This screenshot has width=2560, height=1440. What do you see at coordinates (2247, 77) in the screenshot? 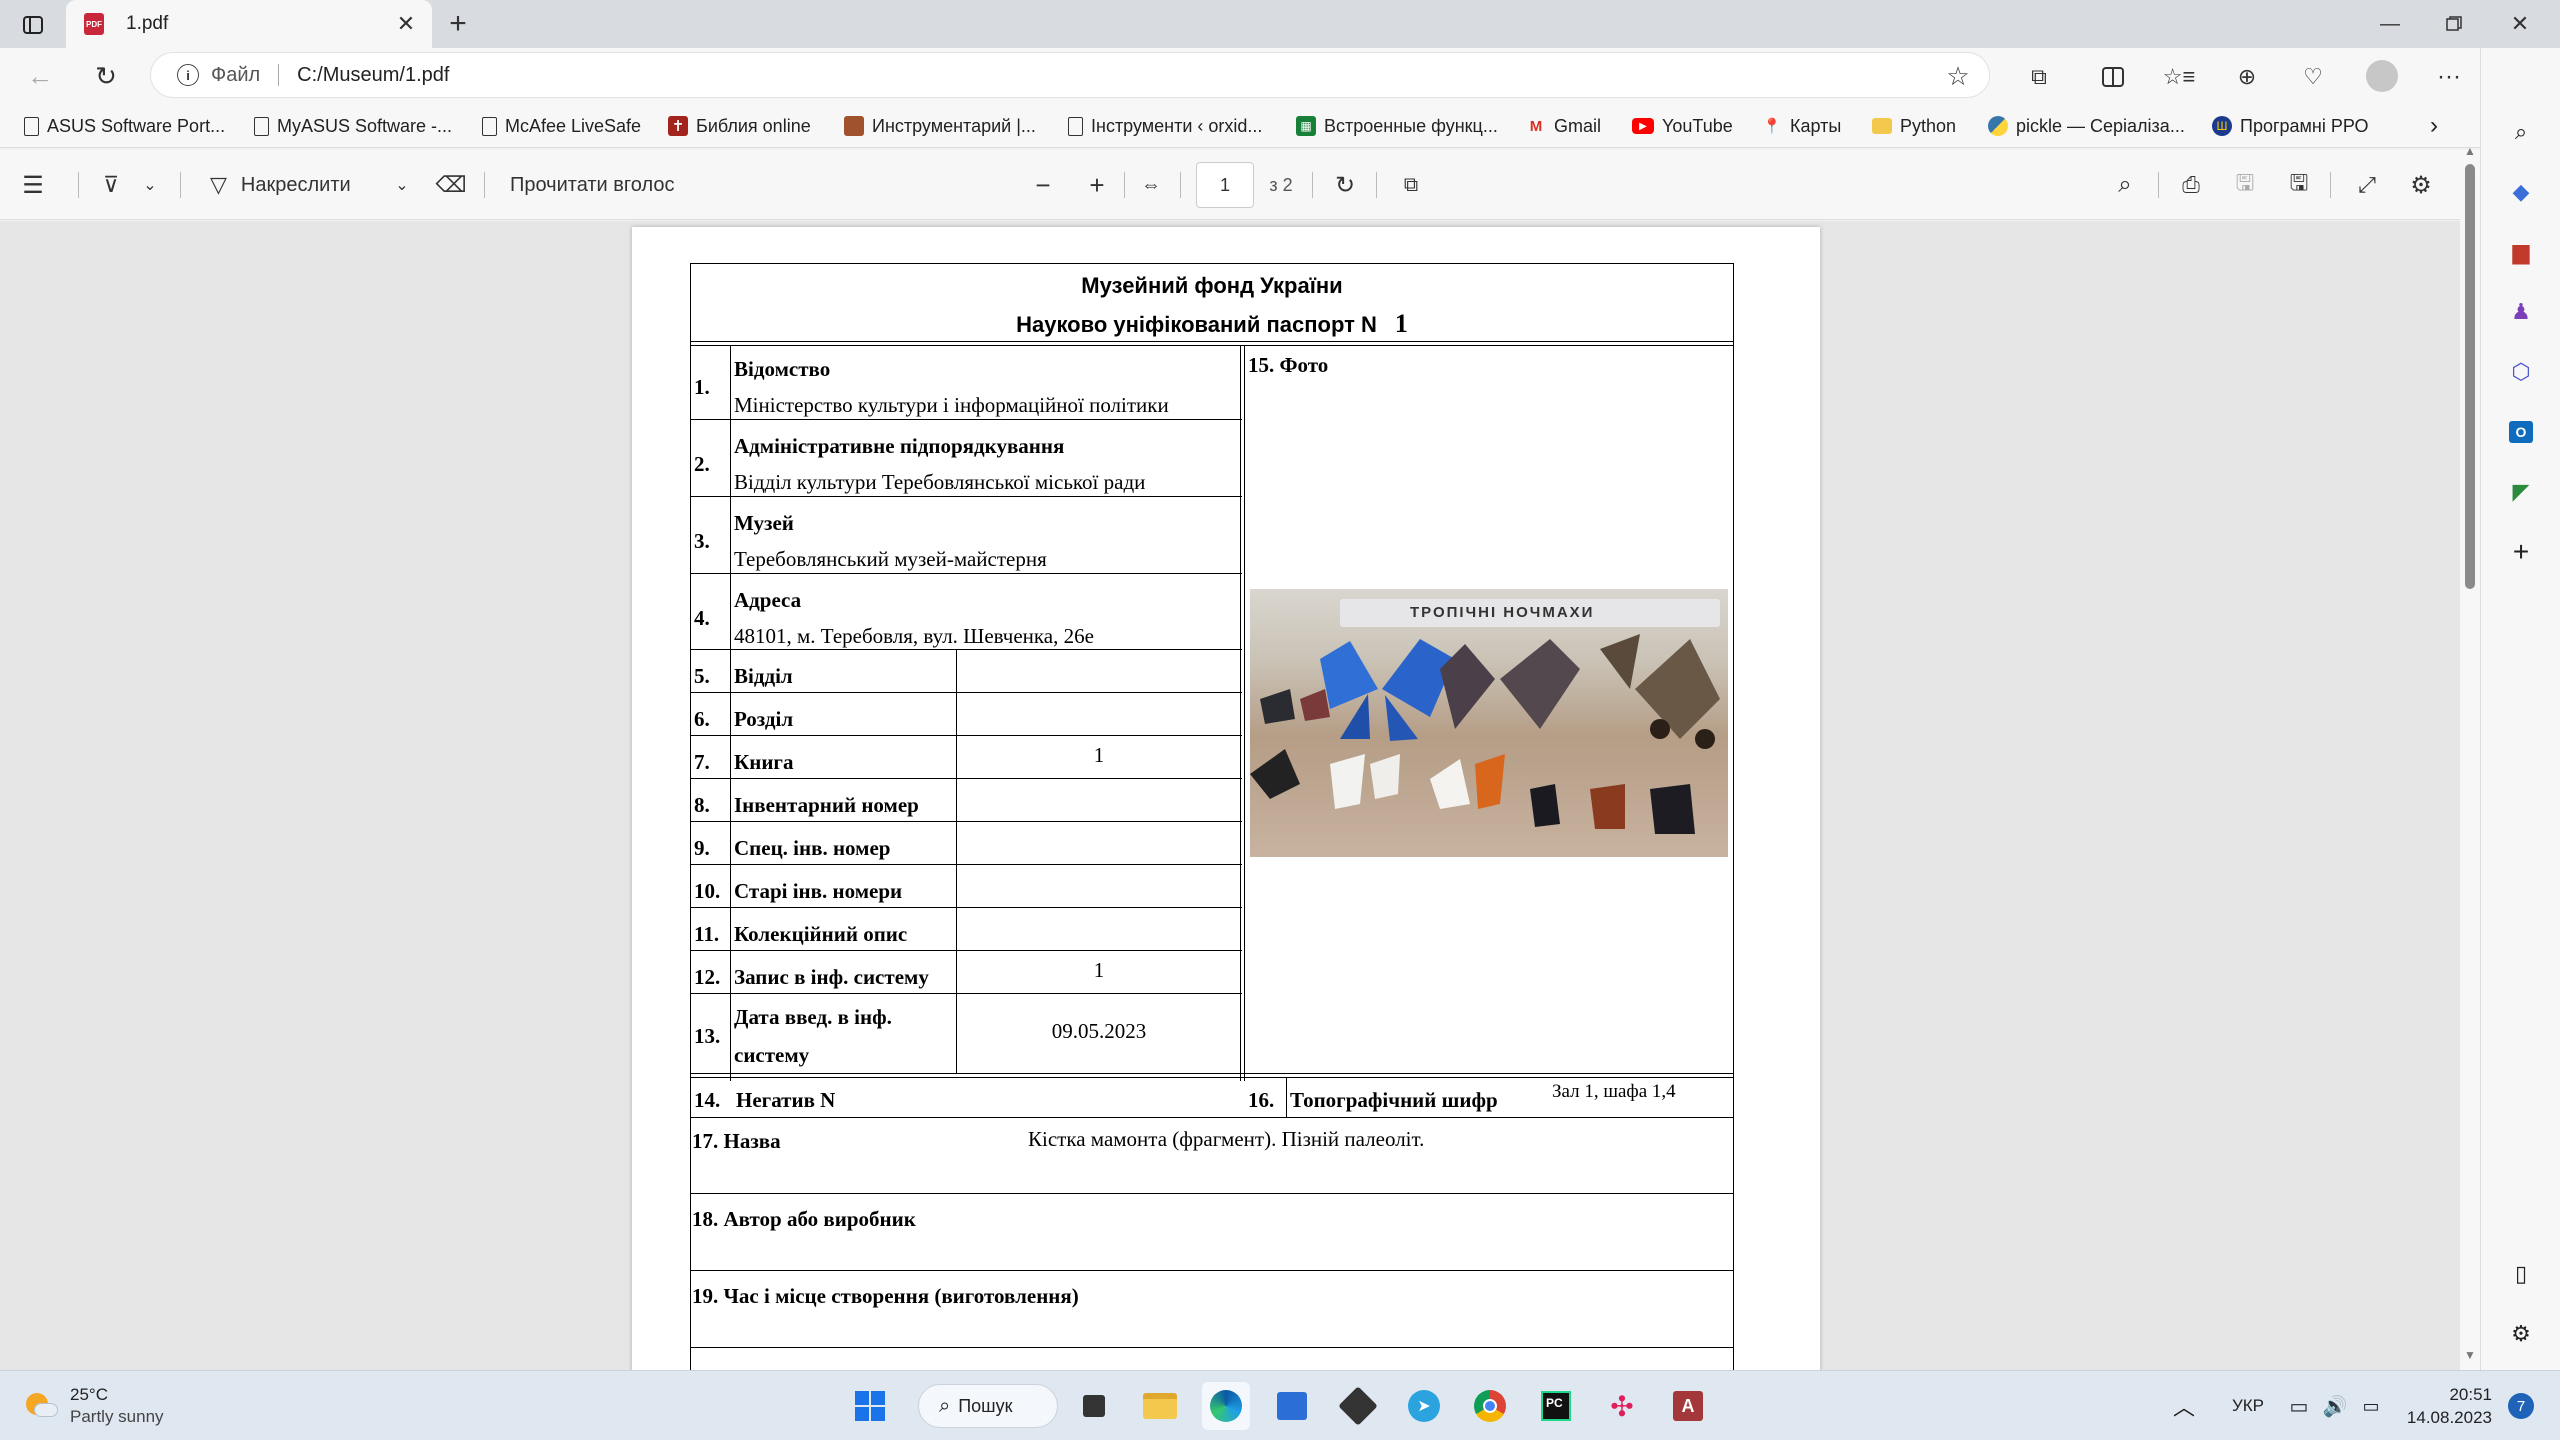
I see `collections-icon: ⊕` at bounding box center [2247, 77].